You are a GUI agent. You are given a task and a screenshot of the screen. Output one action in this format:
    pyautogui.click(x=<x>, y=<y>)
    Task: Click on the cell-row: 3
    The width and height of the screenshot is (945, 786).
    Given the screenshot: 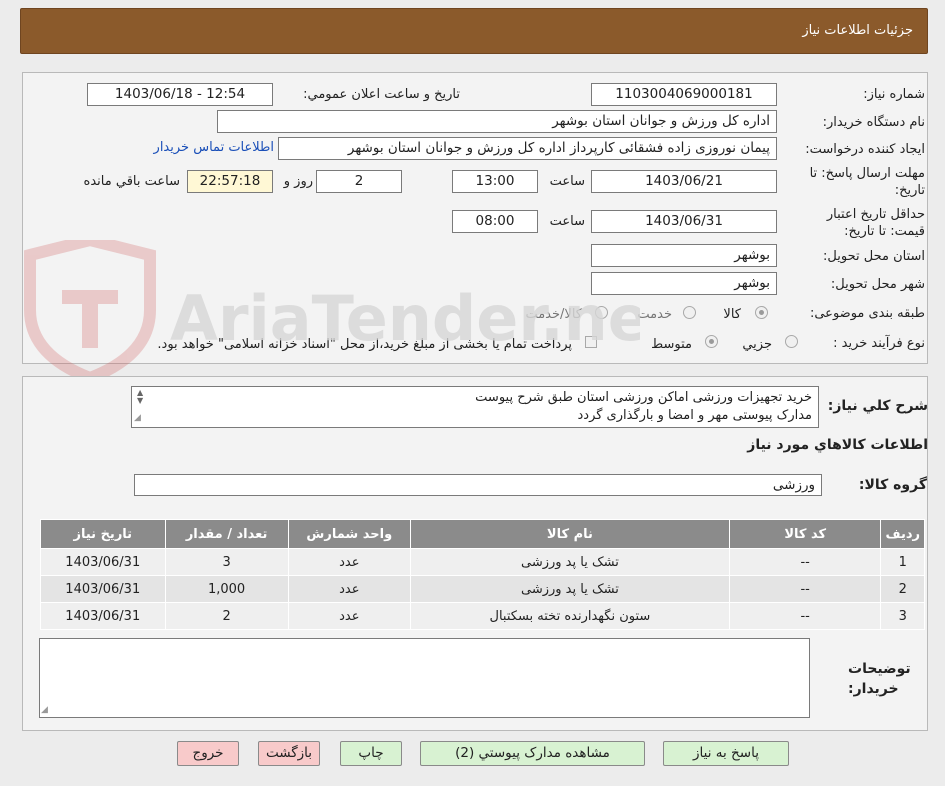 What is the action you would take?
    pyautogui.click(x=902, y=616)
    